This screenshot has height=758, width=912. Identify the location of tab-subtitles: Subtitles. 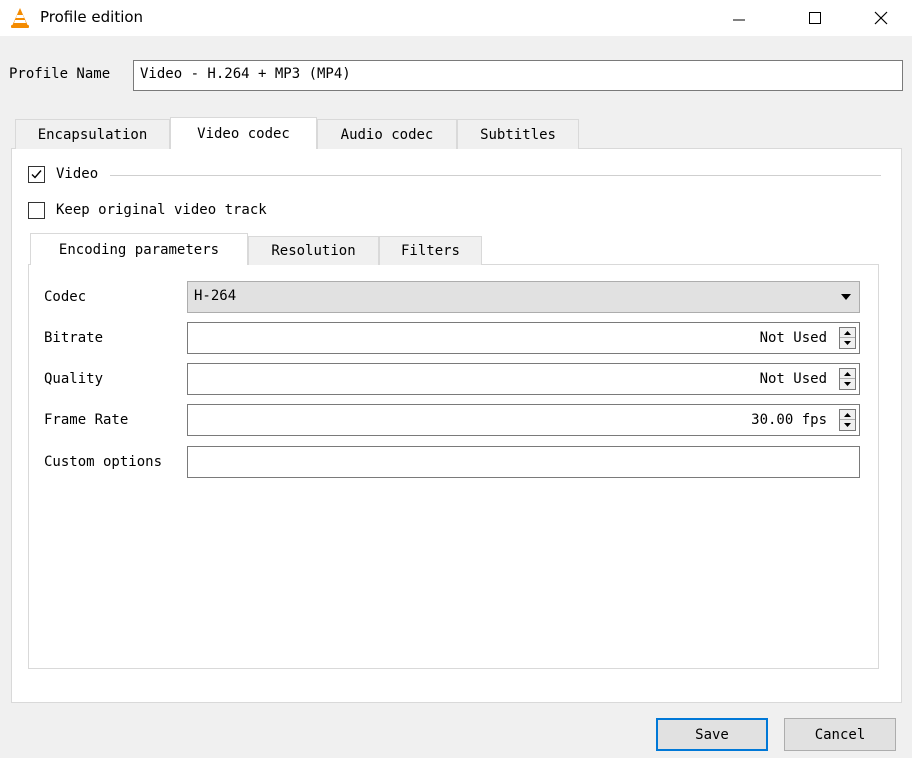
(518, 134).